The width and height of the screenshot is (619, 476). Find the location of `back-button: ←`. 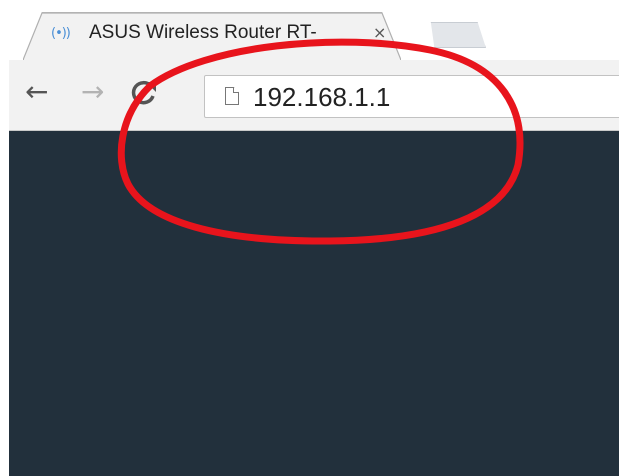

back-button: ← is located at coordinates (36, 92).